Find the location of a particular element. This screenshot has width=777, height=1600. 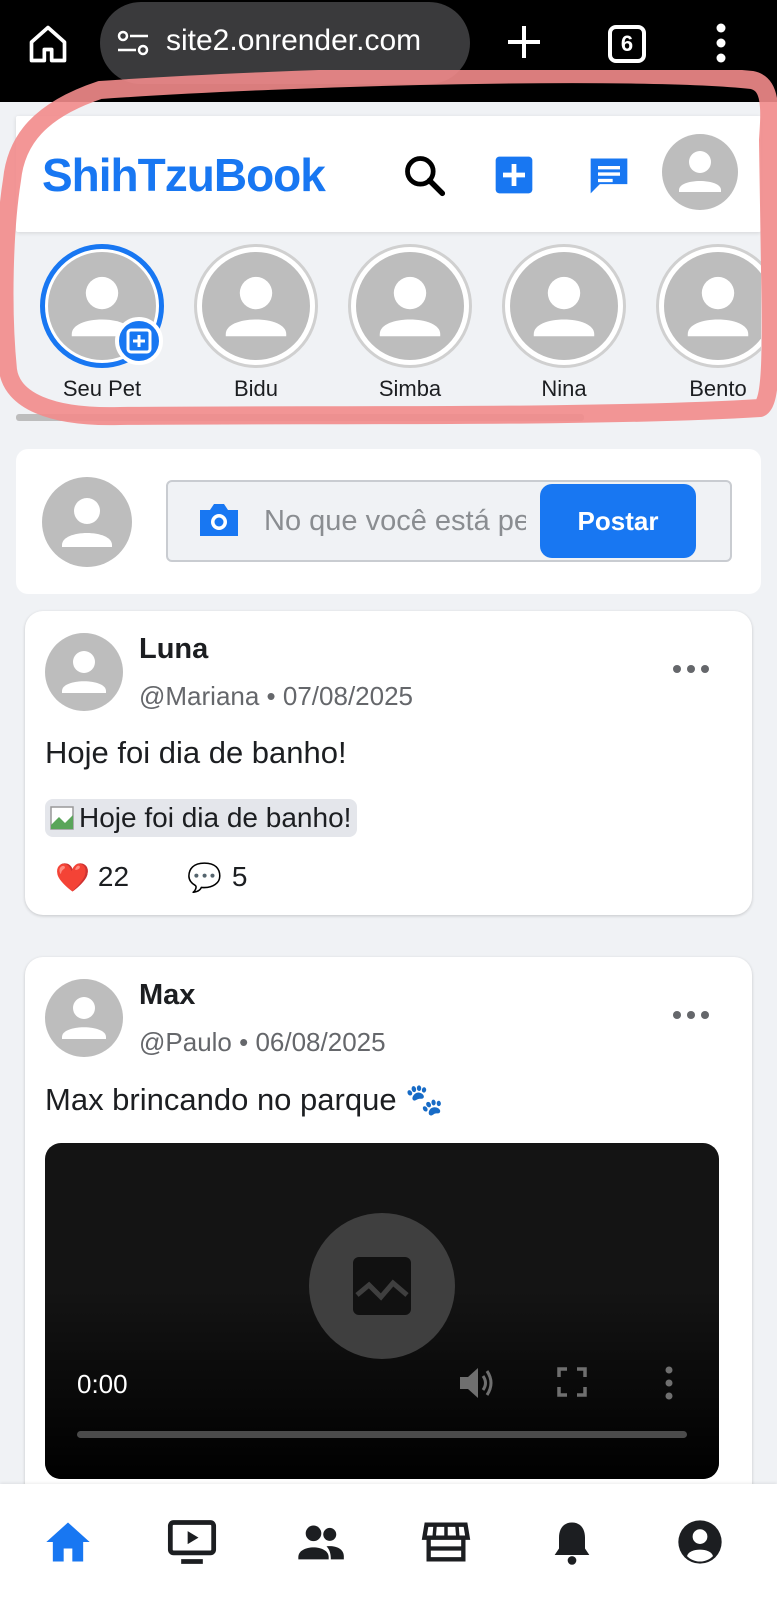

url-text: site2.onrender.com is located at coordinates (294, 40).